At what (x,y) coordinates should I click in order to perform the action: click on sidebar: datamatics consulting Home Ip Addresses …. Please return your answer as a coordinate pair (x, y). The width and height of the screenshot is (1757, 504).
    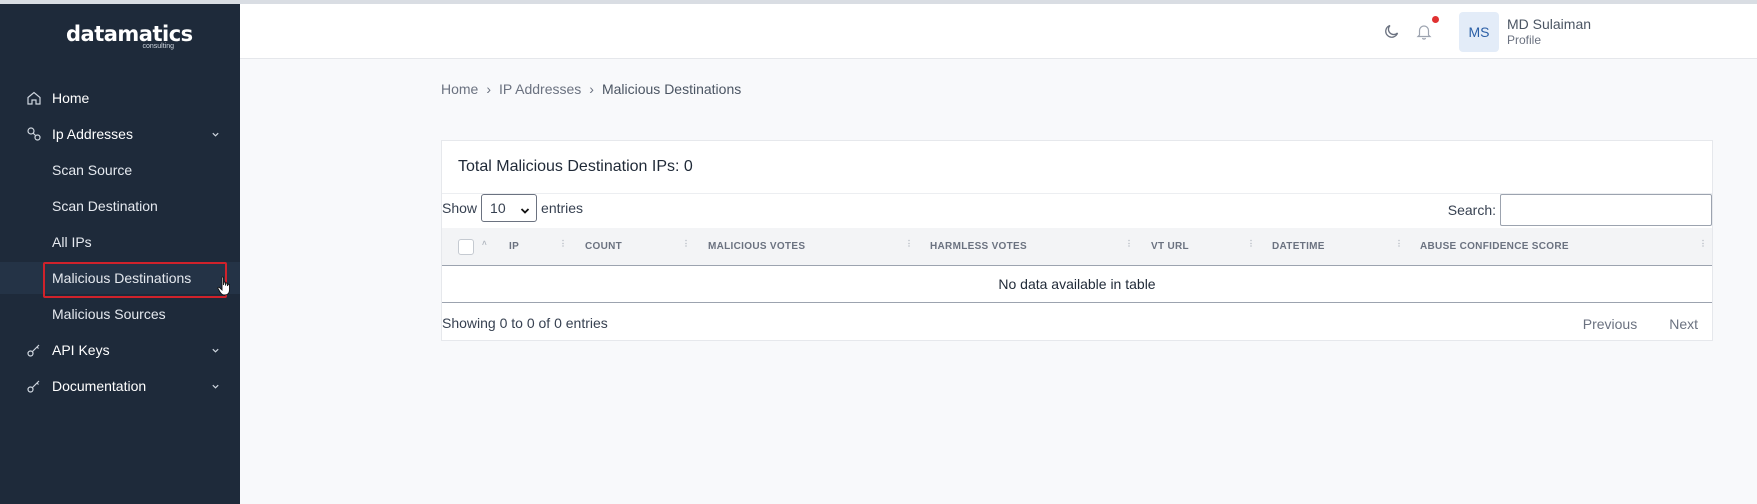
    Looking at the image, I should click on (120, 254).